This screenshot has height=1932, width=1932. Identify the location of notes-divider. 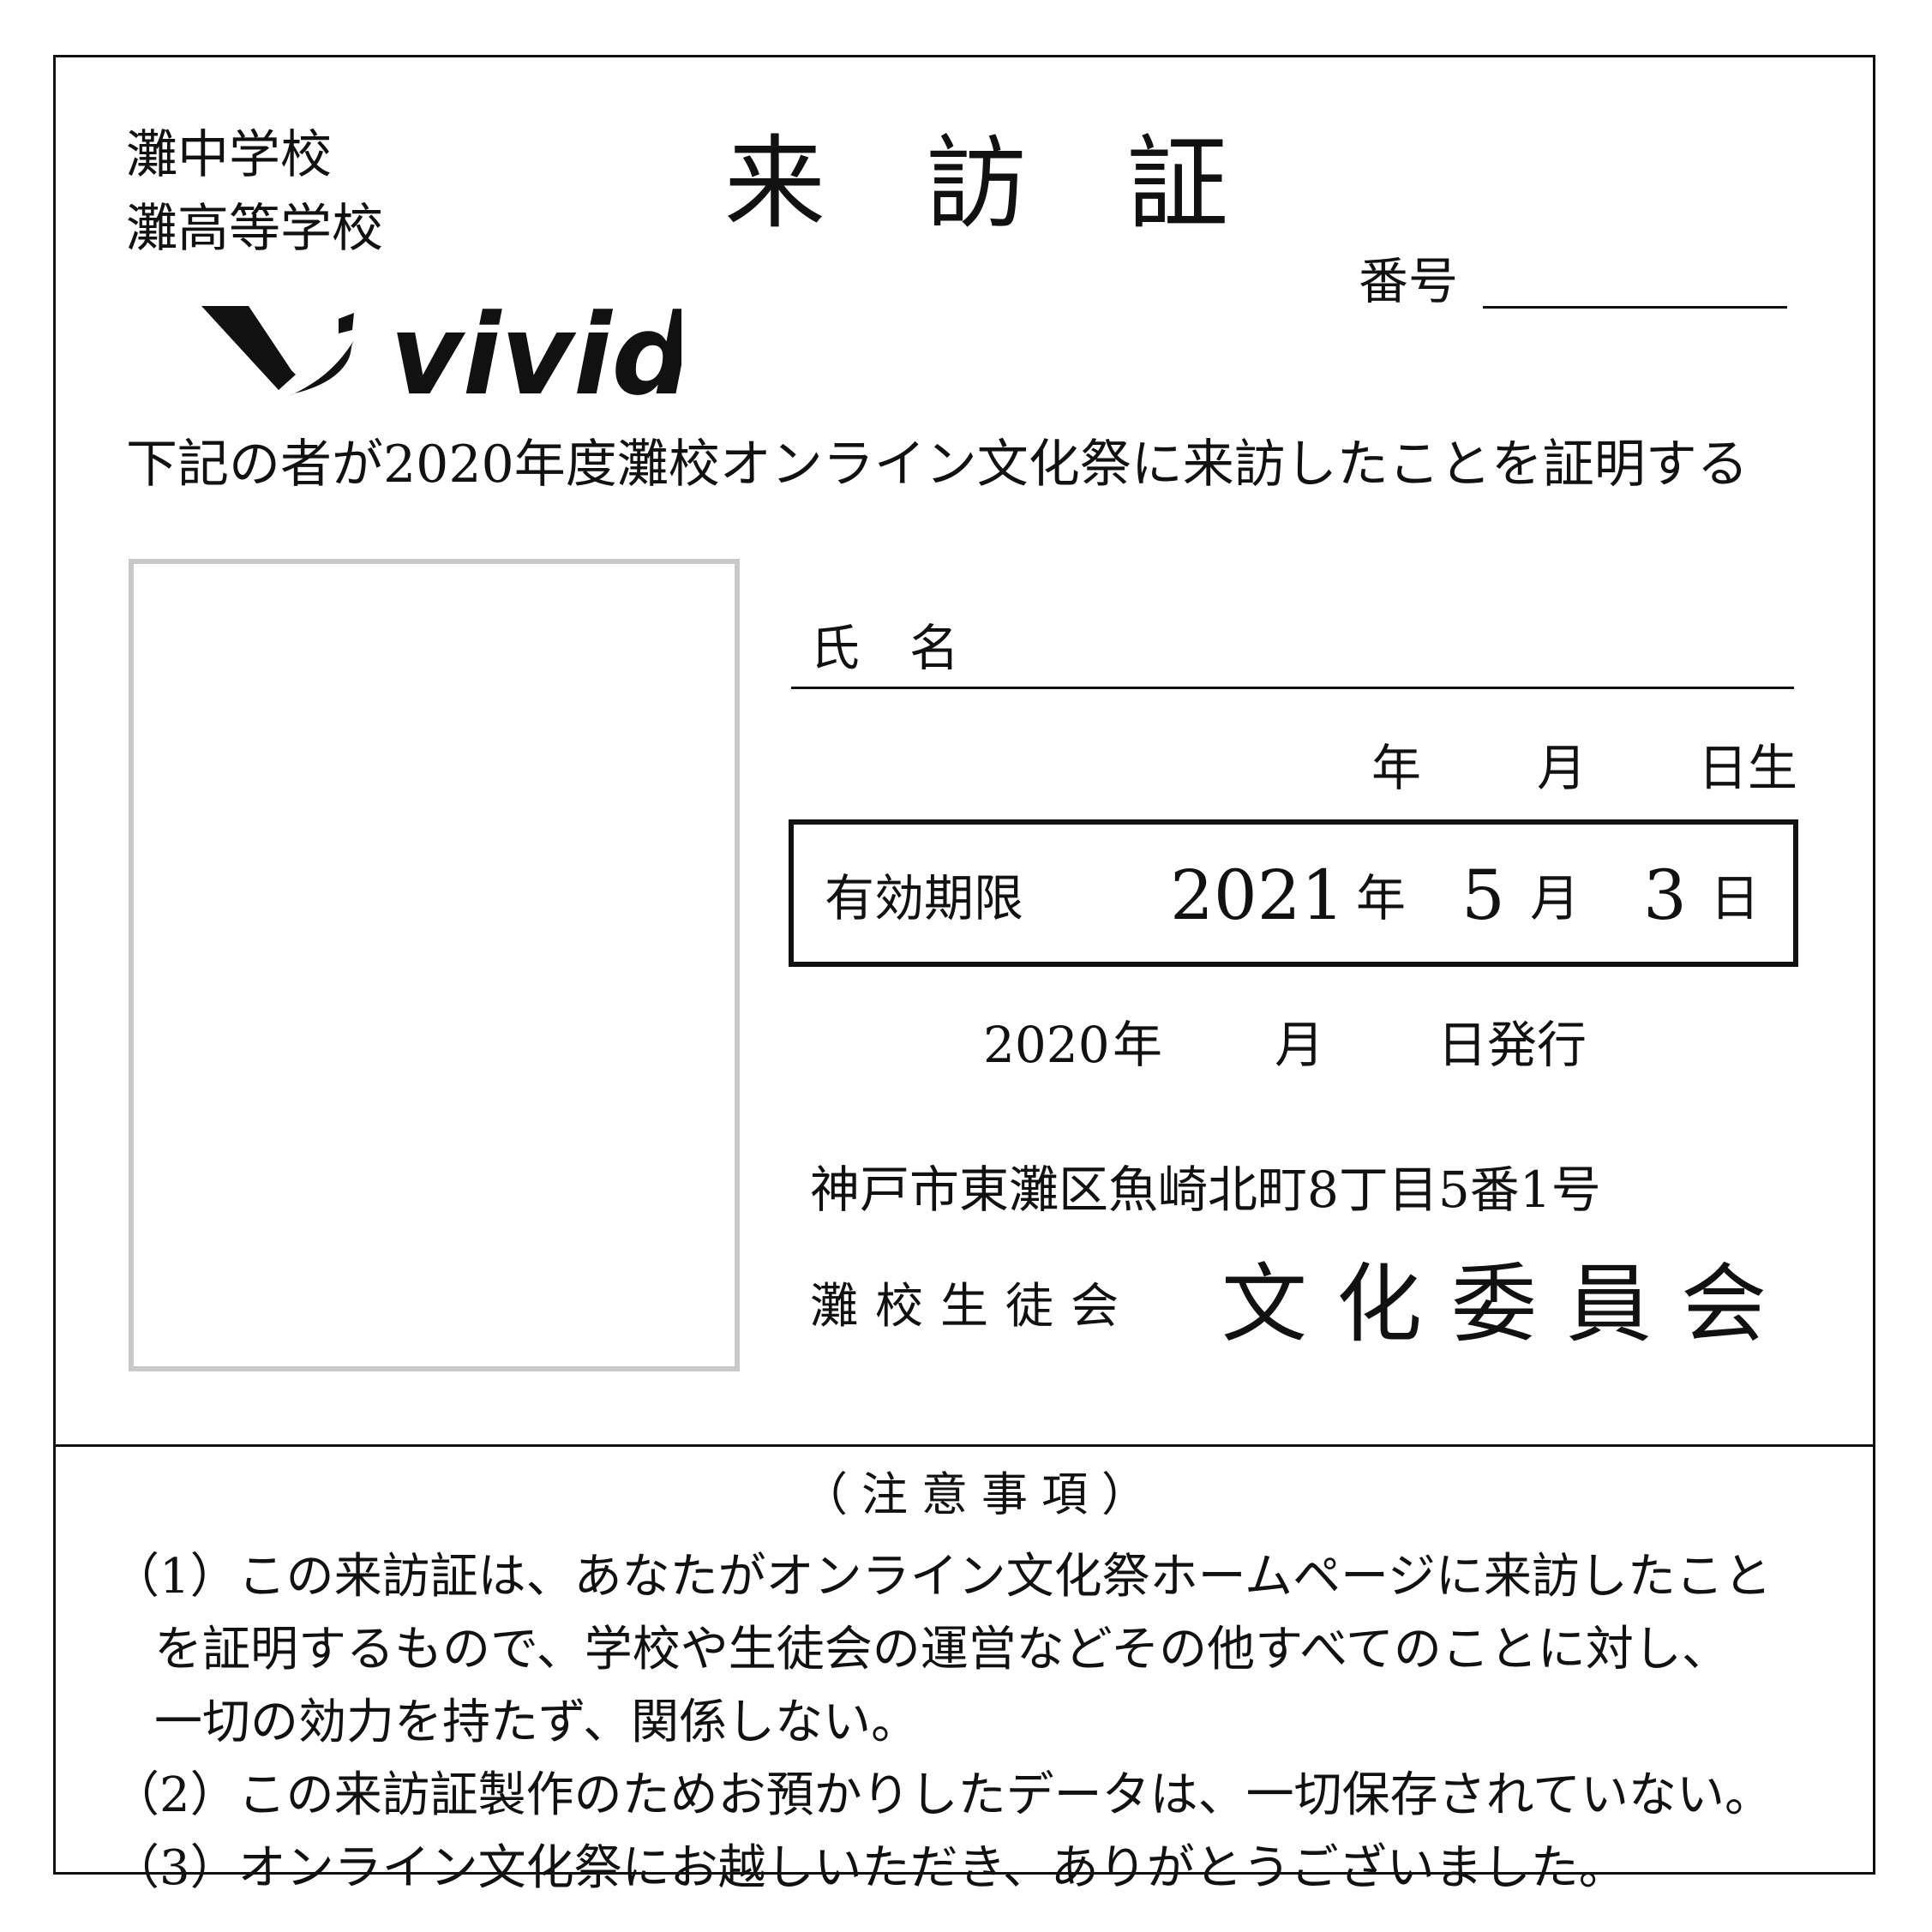
(964, 1445).